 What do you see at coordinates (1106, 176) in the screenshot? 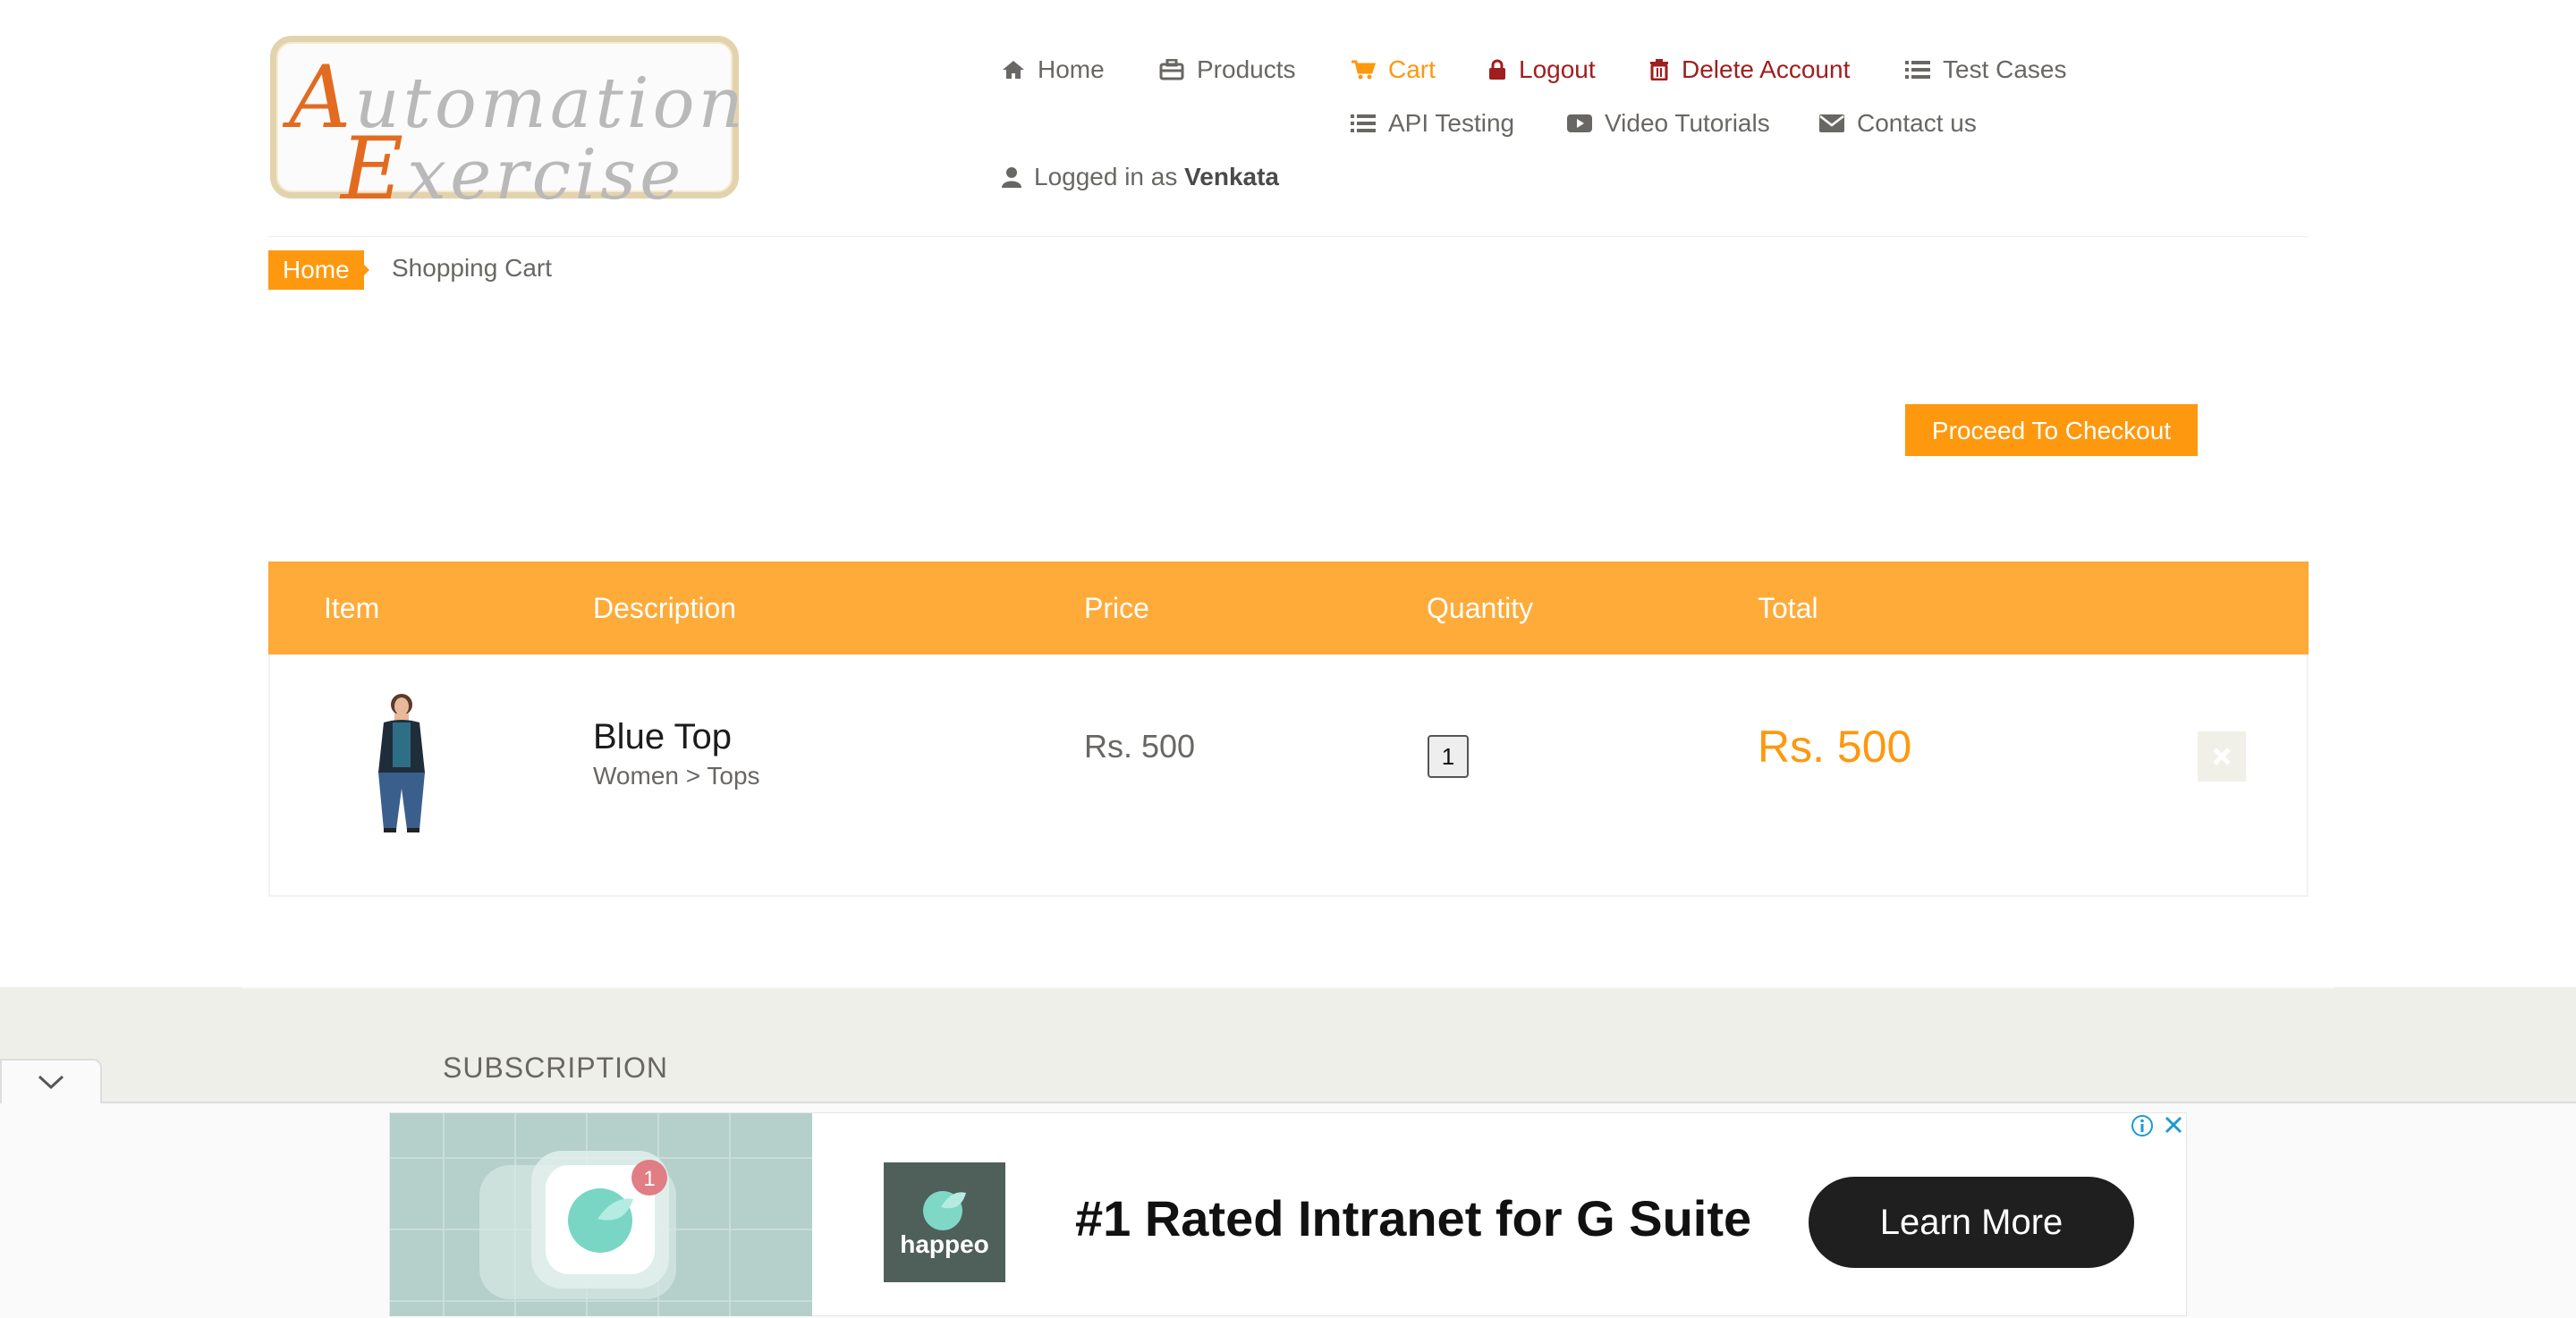
I see `logged-in-prefix: Logged in as` at bounding box center [1106, 176].